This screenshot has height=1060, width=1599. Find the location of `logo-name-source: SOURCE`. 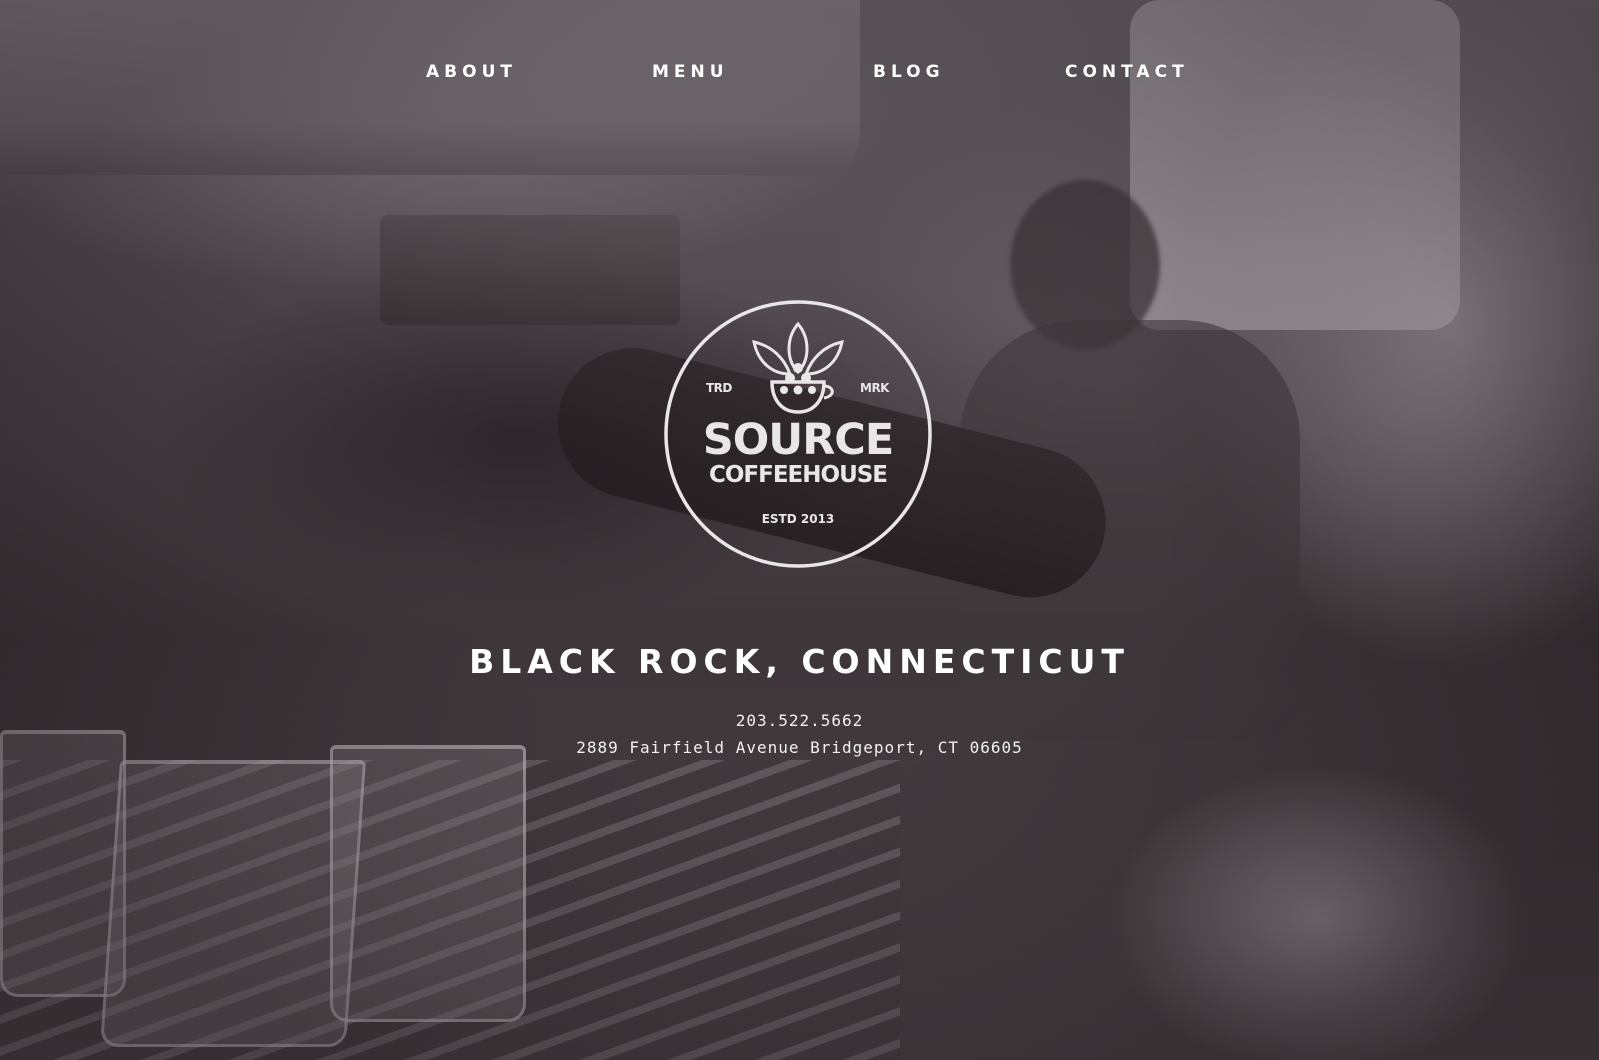

logo-name-source: SOURCE is located at coordinates (798, 440).